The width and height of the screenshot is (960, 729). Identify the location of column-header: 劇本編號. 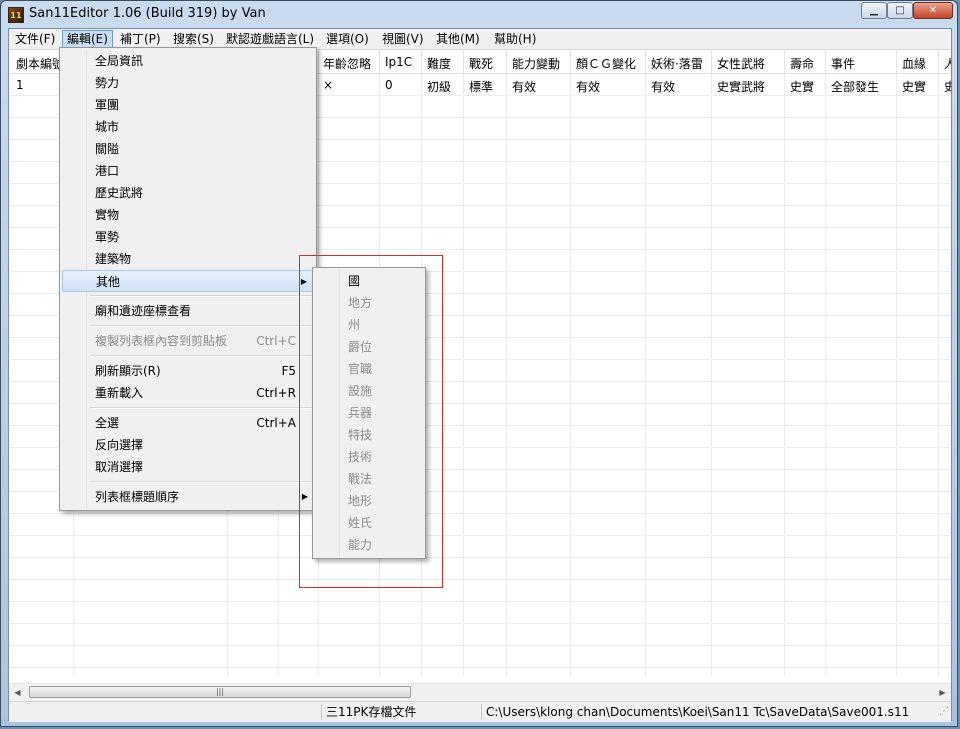
(40, 63).